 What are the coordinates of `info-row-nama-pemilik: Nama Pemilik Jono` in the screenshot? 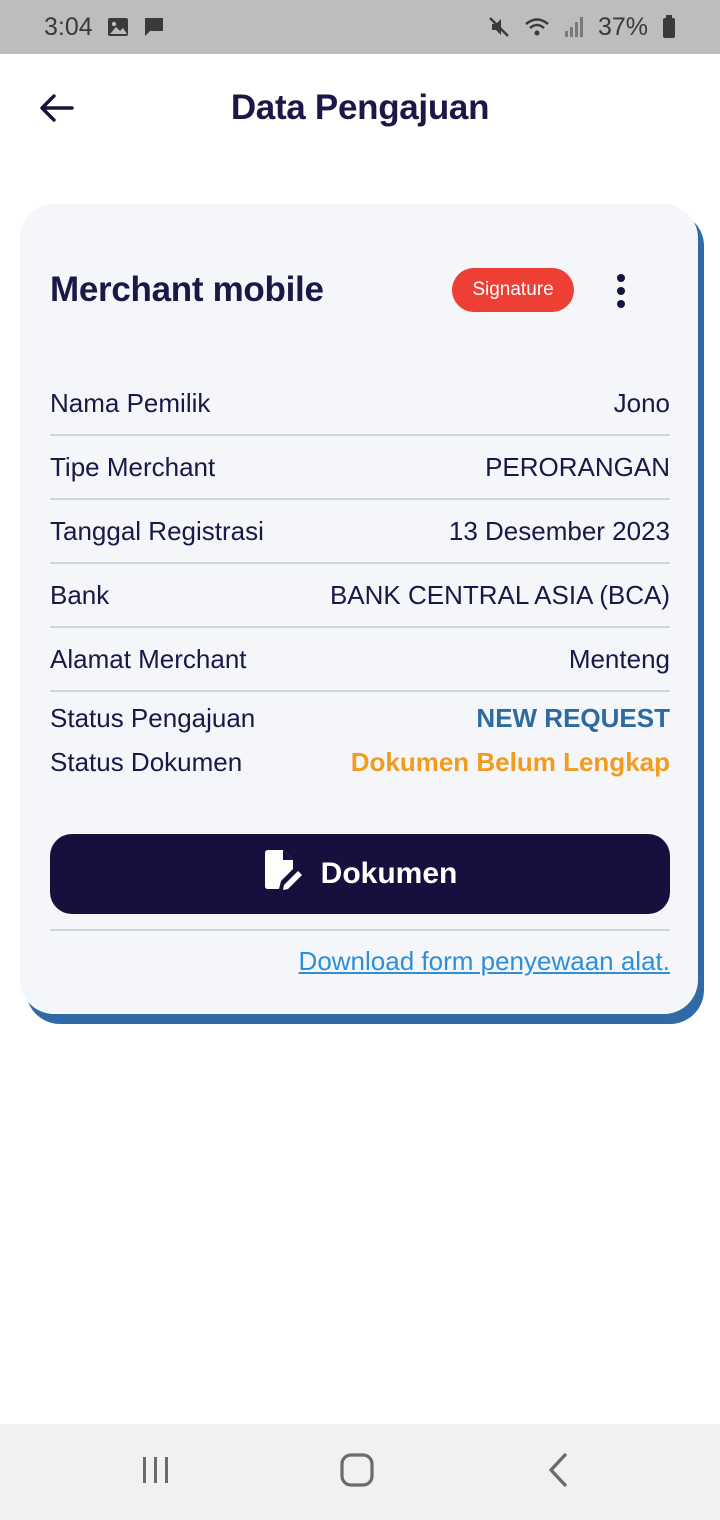 It's located at (360, 404).